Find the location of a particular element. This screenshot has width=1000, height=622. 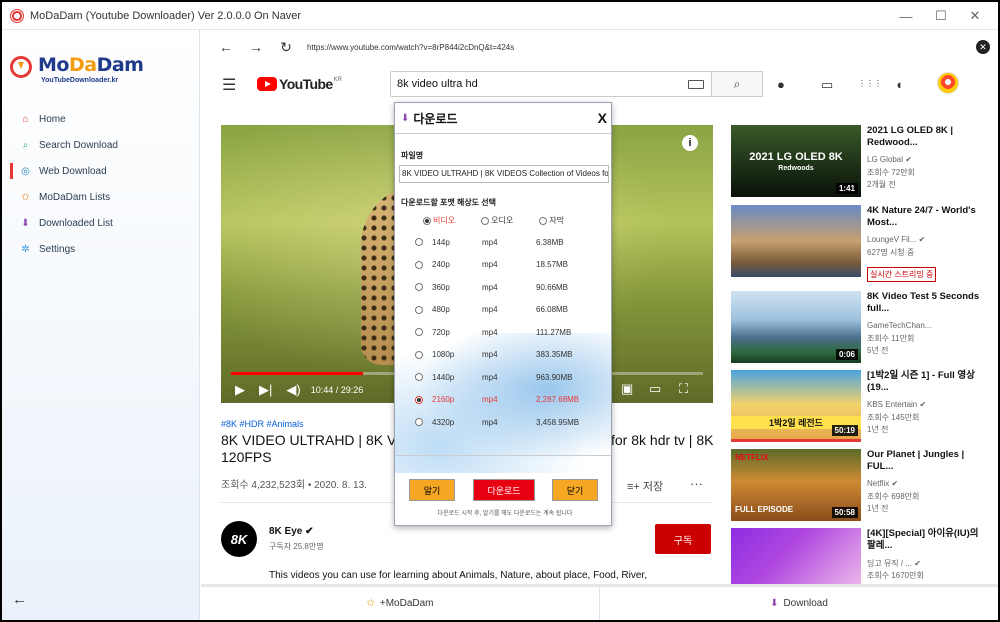

format-type-option: 자막 is located at coordinates (551, 220).